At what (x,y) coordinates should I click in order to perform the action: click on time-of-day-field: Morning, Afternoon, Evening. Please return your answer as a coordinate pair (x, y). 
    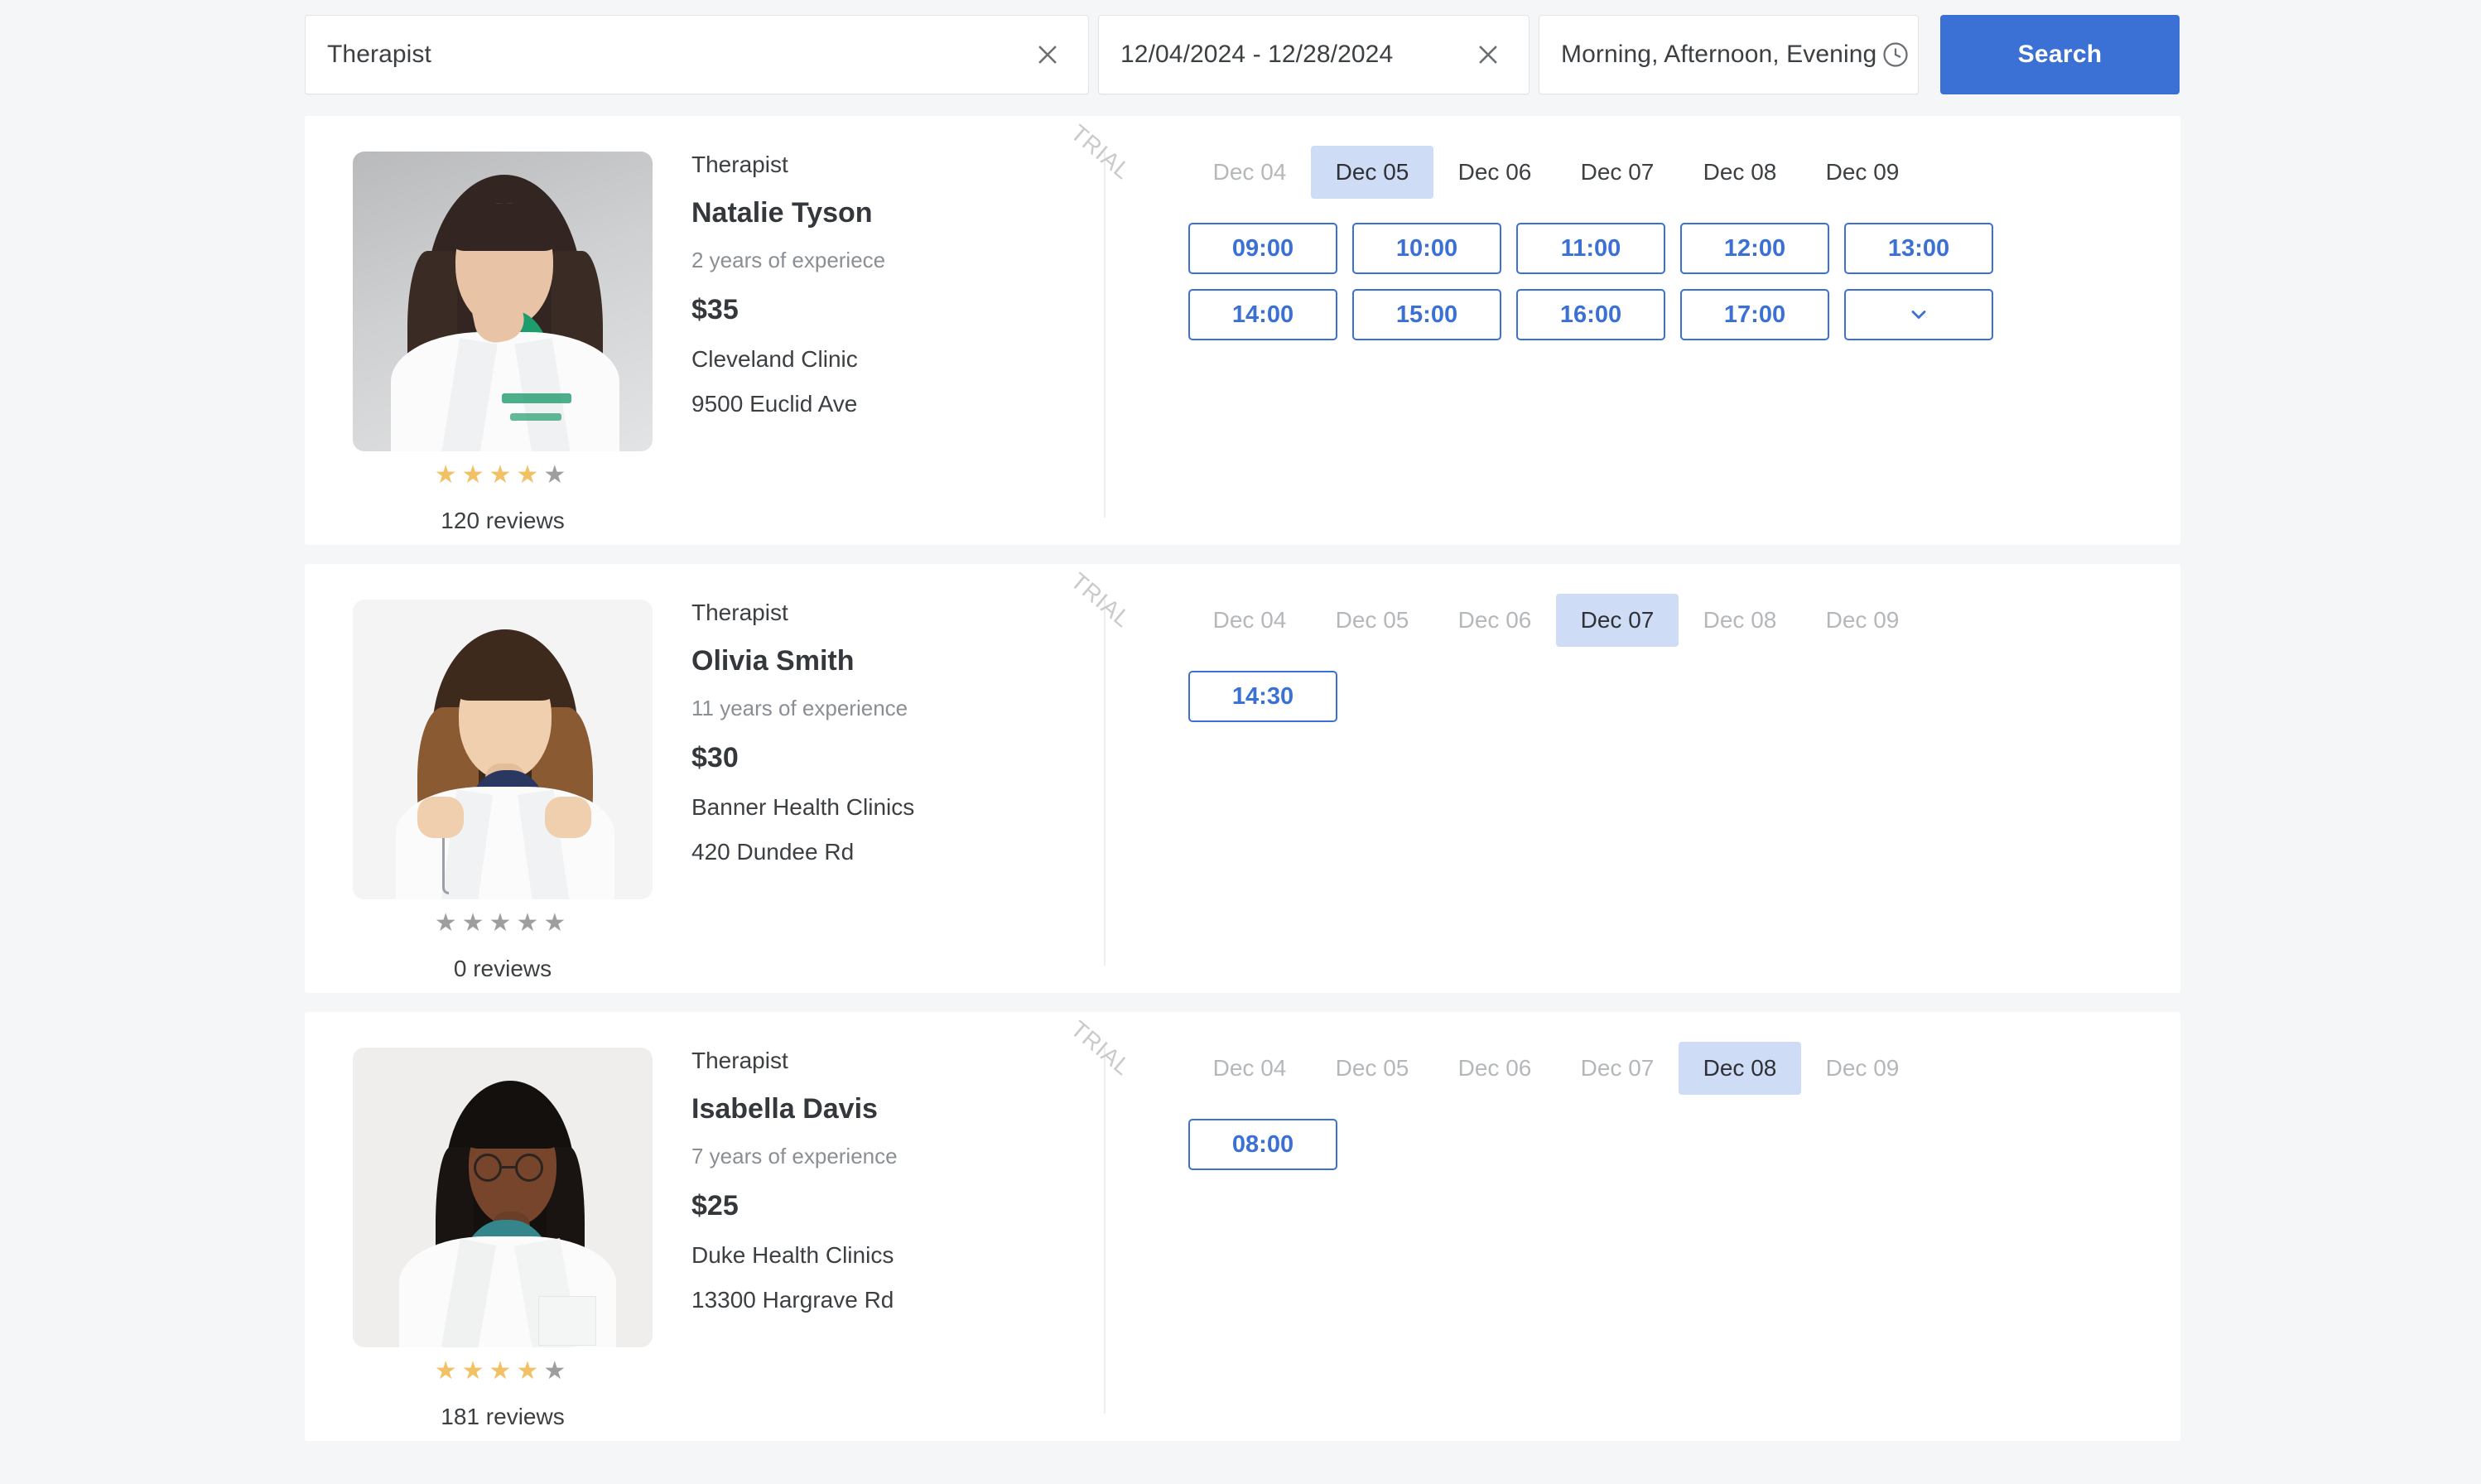
    Looking at the image, I should click on (1729, 54).